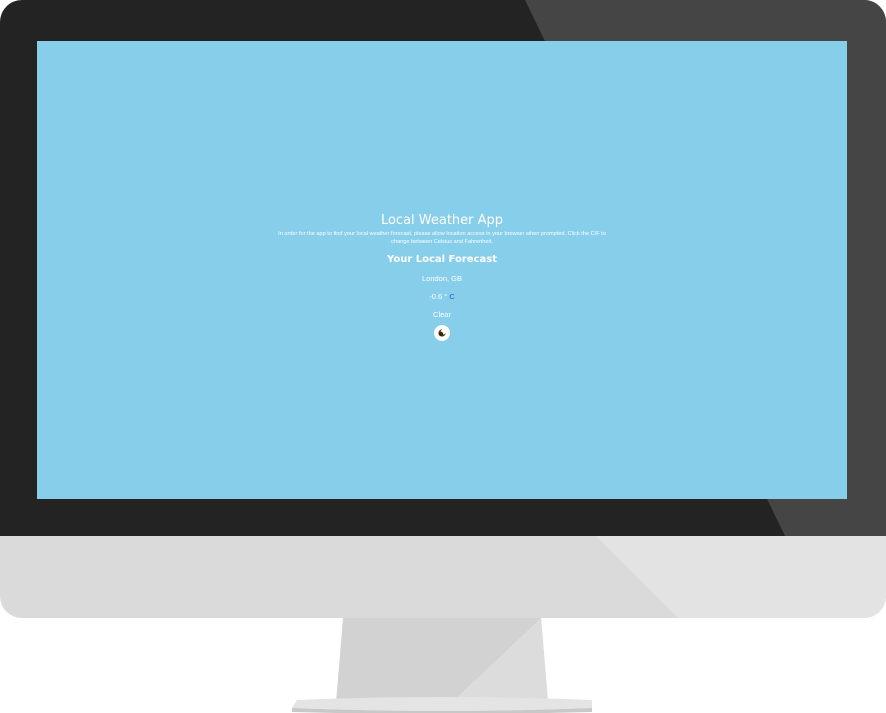 The width and height of the screenshot is (886, 713). Describe the element at coordinates (442, 259) in the screenshot. I see `forecast-heading: Your Local Forecast` at that location.